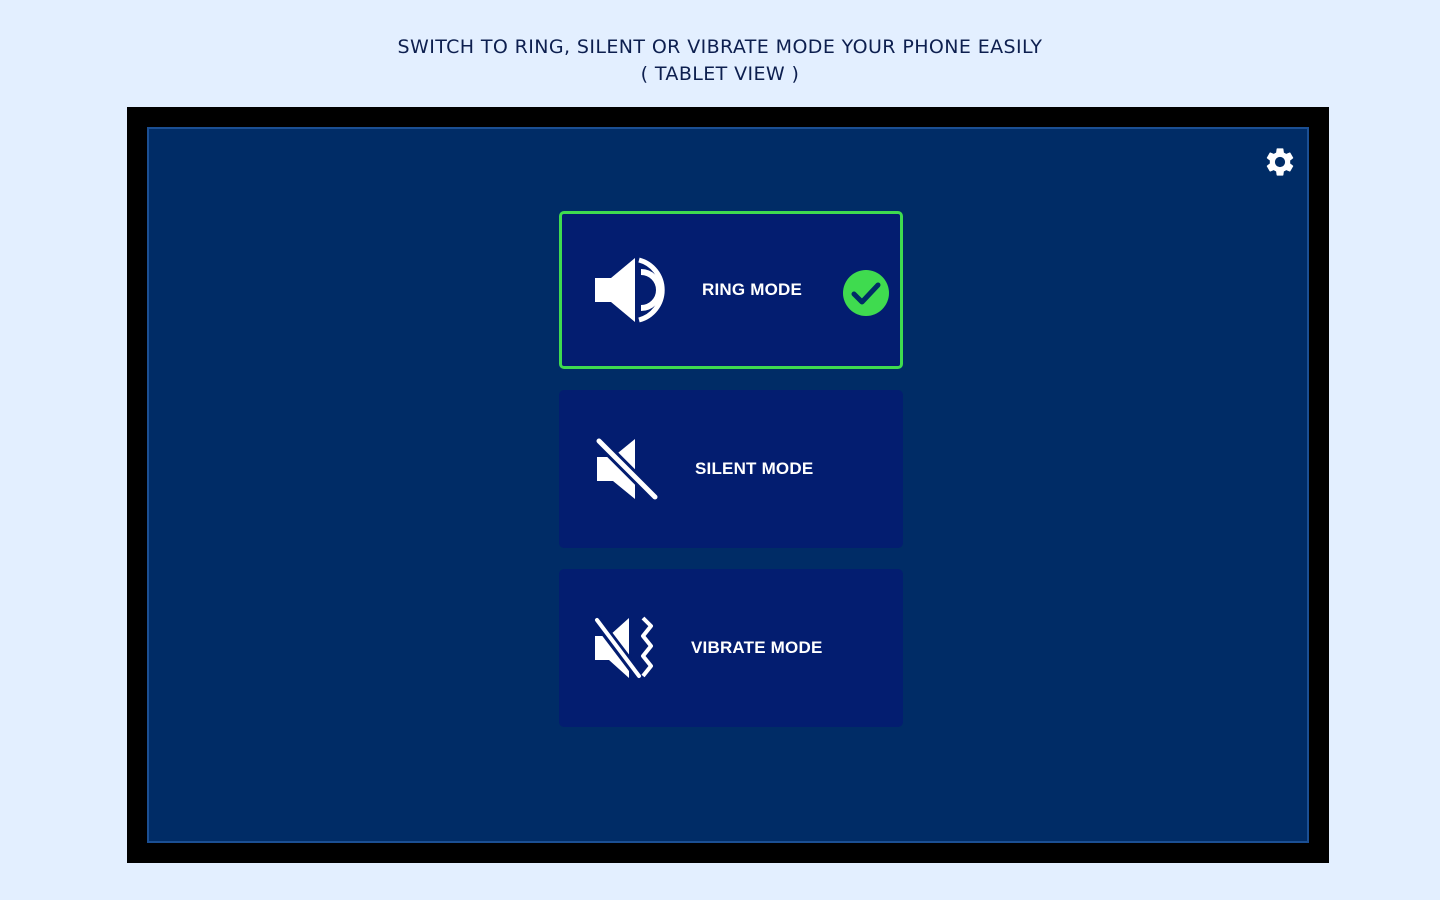 Image resolution: width=1440 pixels, height=900 pixels. I want to click on speaker-muted-icon, so click(626, 468).